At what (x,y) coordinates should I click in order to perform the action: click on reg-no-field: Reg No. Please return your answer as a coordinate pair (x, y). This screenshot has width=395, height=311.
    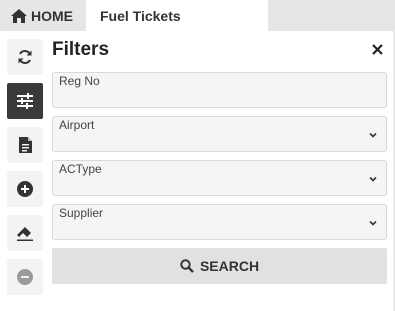
    Looking at the image, I should click on (219, 90).